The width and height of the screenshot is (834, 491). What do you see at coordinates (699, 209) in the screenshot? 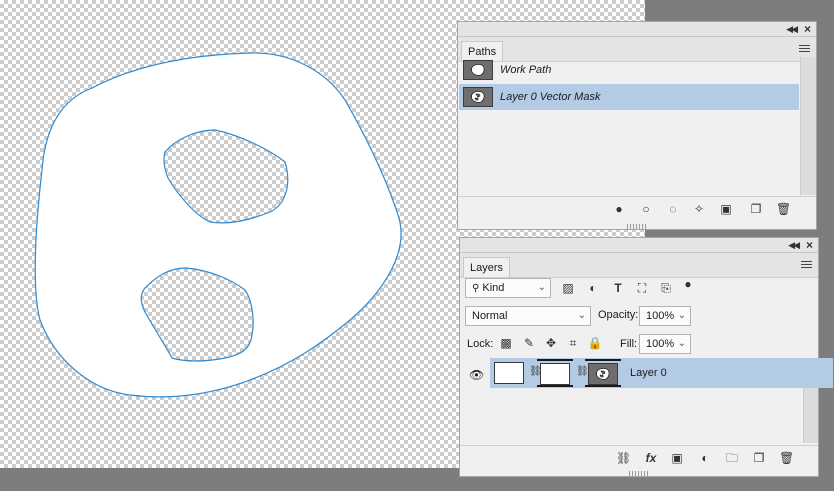
I see `make-work-path-icon: ✧` at bounding box center [699, 209].